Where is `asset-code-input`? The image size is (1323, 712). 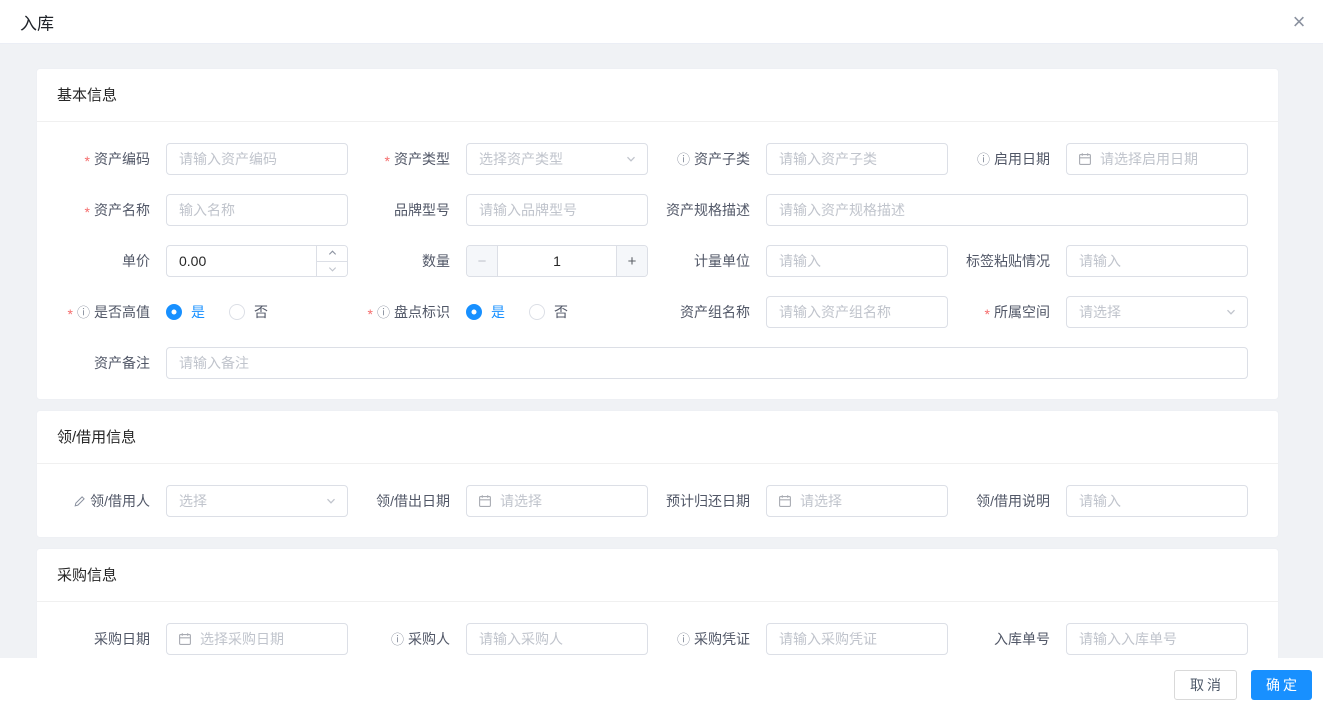 asset-code-input is located at coordinates (257, 159).